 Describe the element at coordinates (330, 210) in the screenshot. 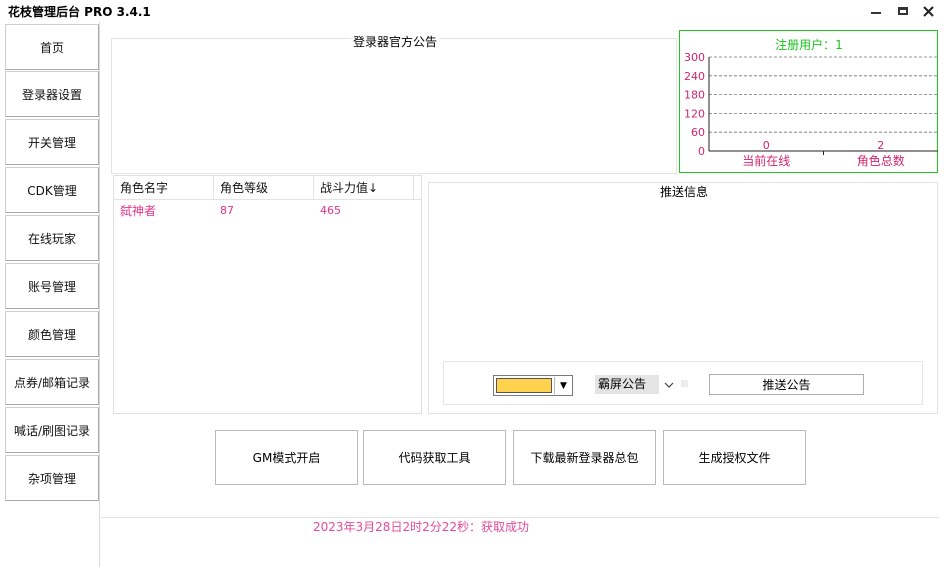

I see `cell-power: 465` at that location.